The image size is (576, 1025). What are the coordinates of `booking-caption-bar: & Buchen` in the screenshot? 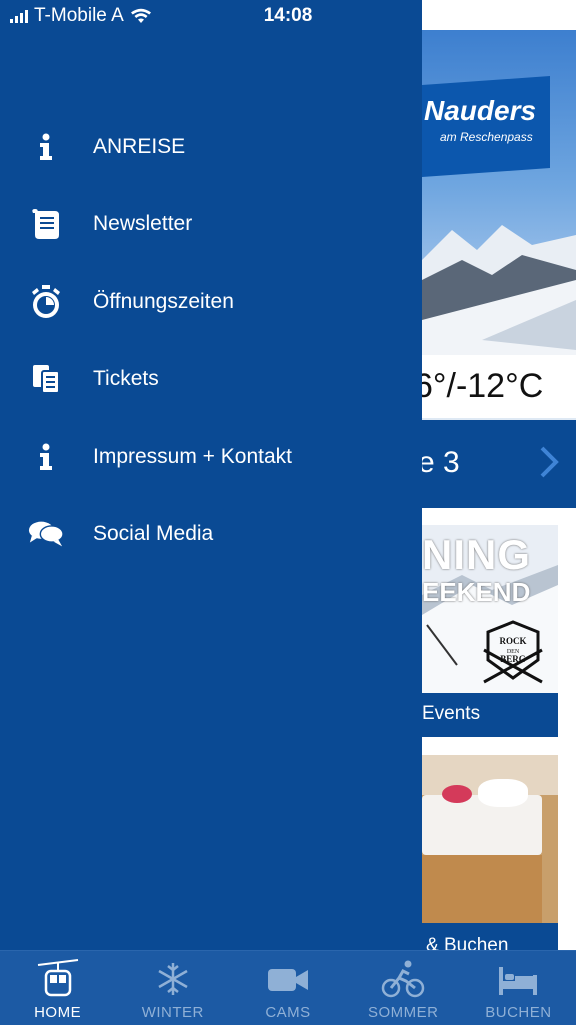 It's located at (490, 936).